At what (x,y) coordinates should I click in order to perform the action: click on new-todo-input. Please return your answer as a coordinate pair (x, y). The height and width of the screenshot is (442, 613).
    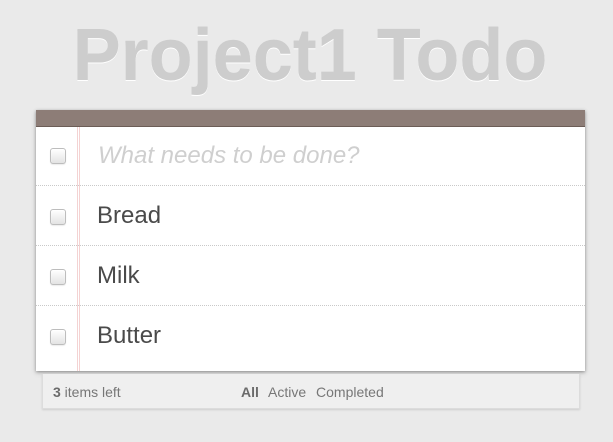
    Looking at the image, I should click on (333, 156).